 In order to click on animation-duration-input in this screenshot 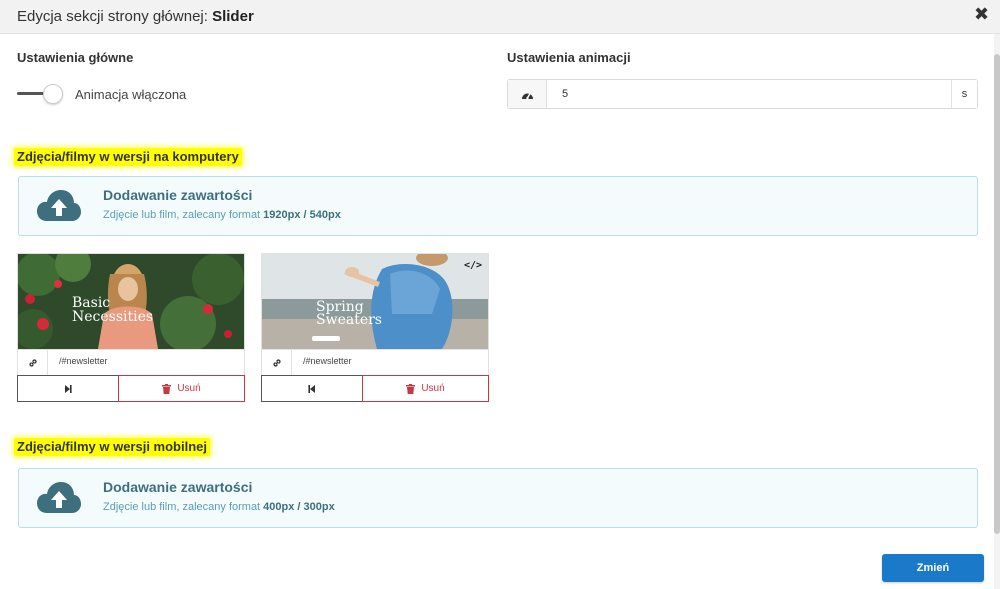, I will do `click(742, 94)`.